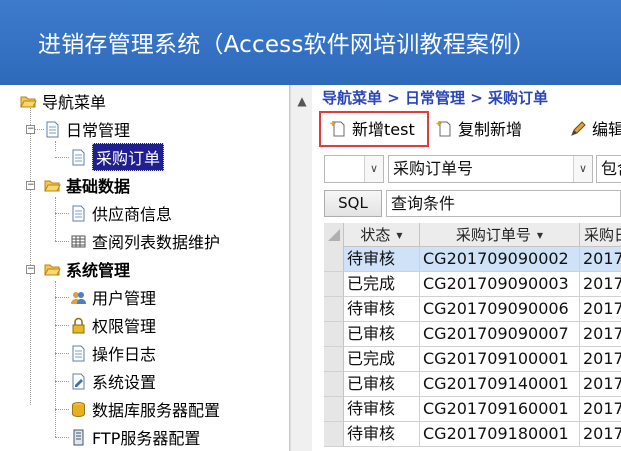  What do you see at coordinates (500, 434) in the screenshot?
I see `order-no-cell: CG201709180001` at bounding box center [500, 434].